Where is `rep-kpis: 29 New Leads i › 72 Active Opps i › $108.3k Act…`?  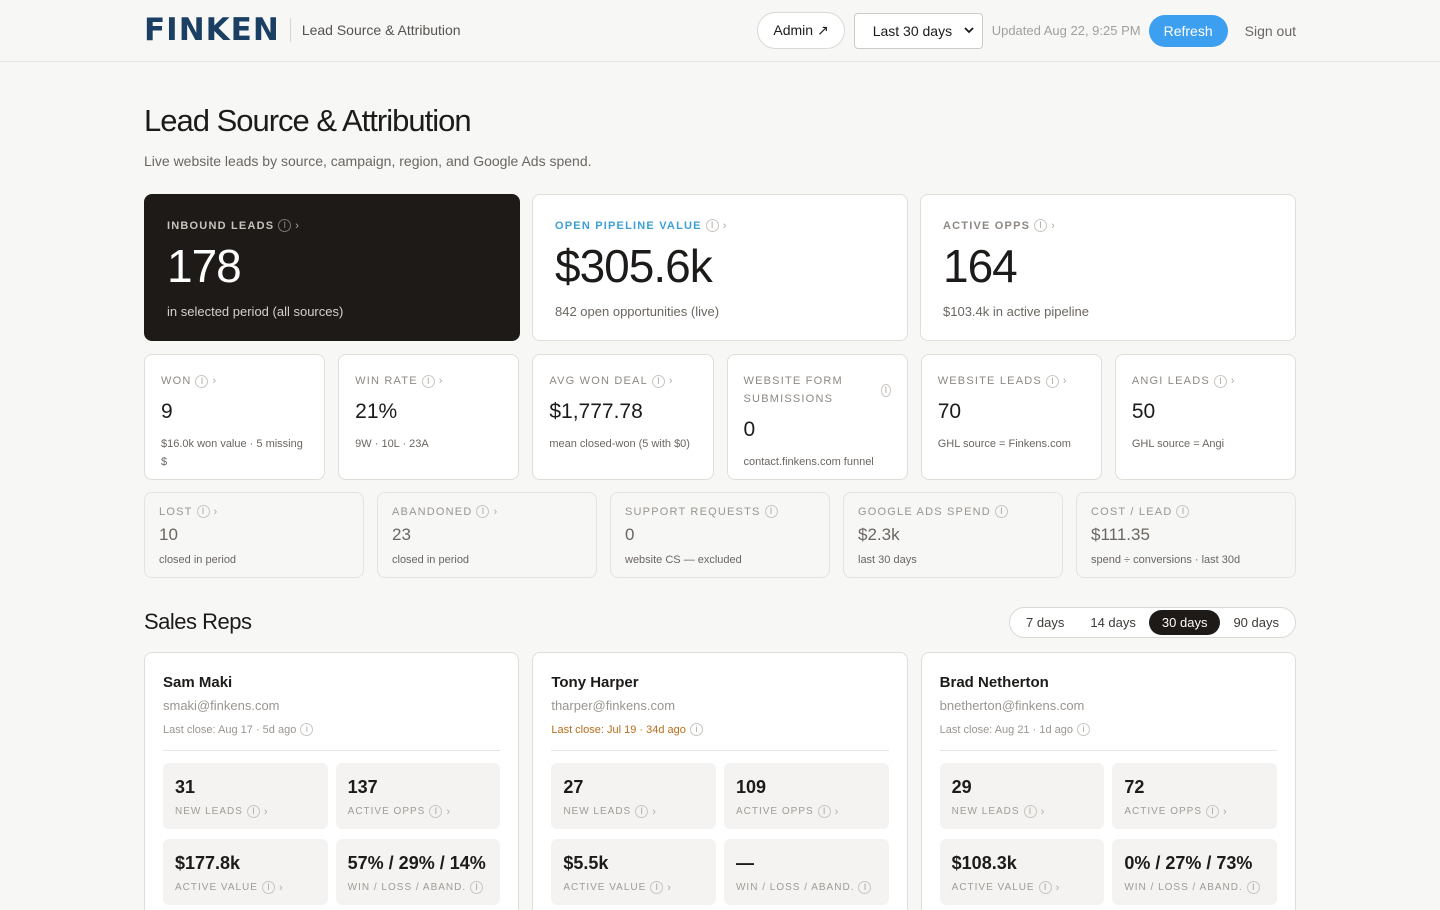 rep-kpis: 29 New Leads i › 72 Active Opps i › $108.3k Act… is located at coordinates (1108, 834).